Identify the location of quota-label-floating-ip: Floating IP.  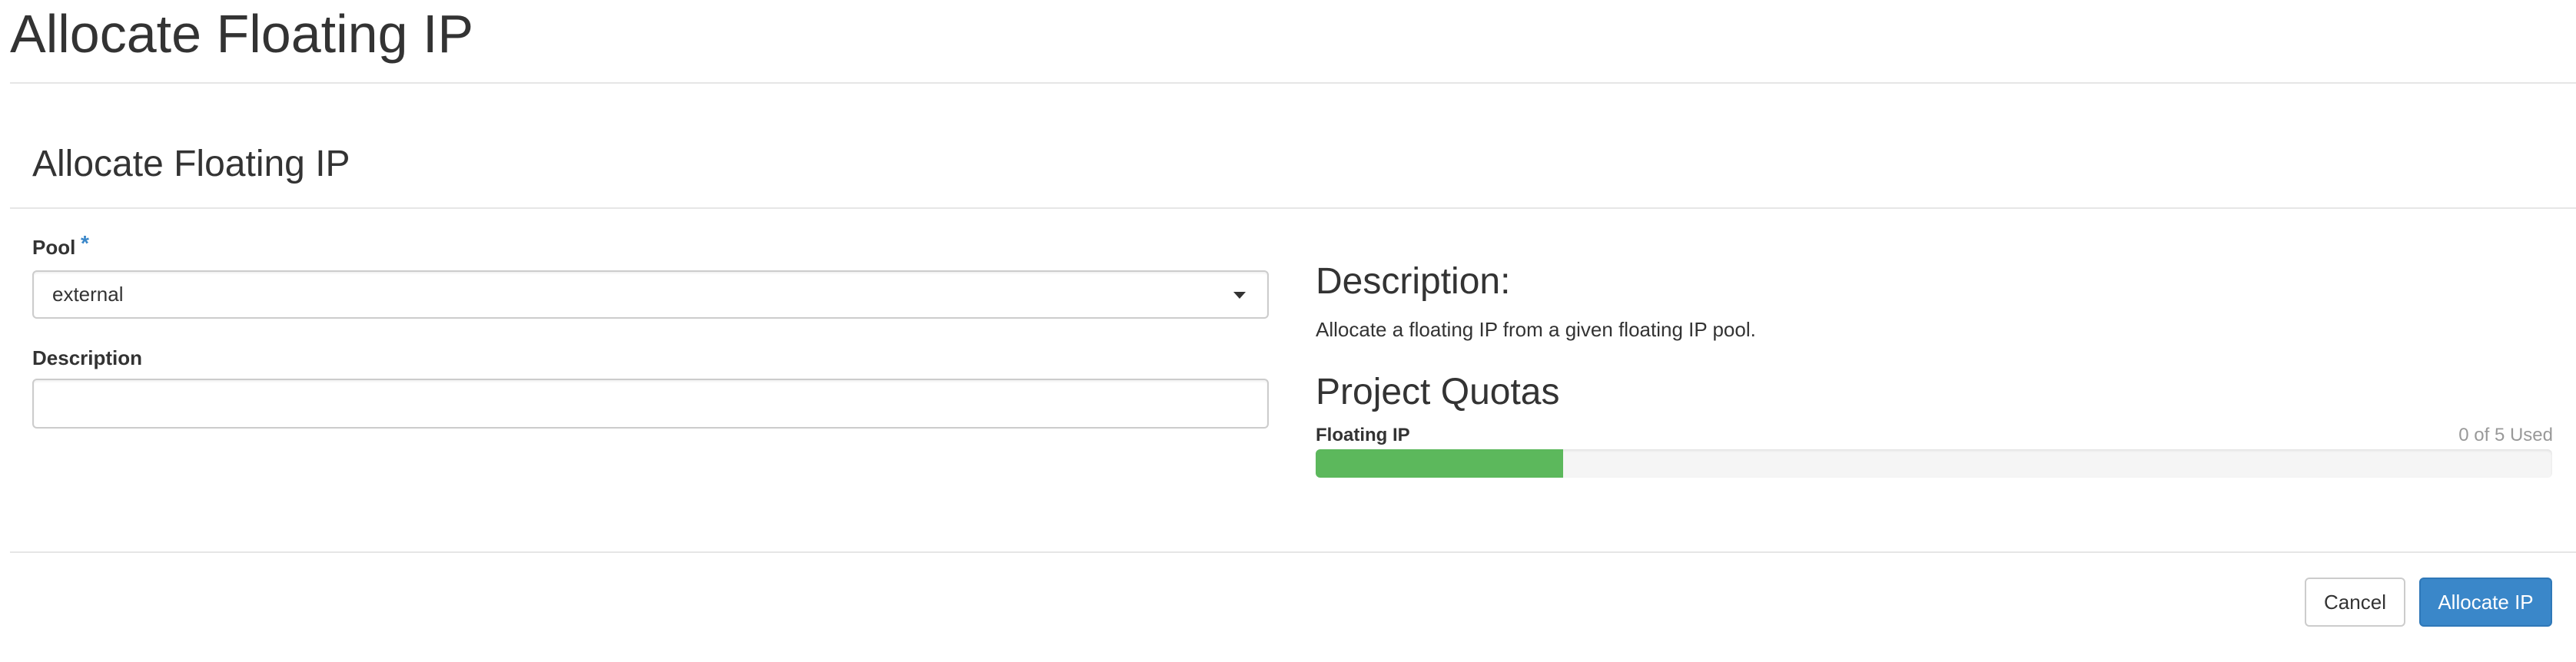
(1363, 435).